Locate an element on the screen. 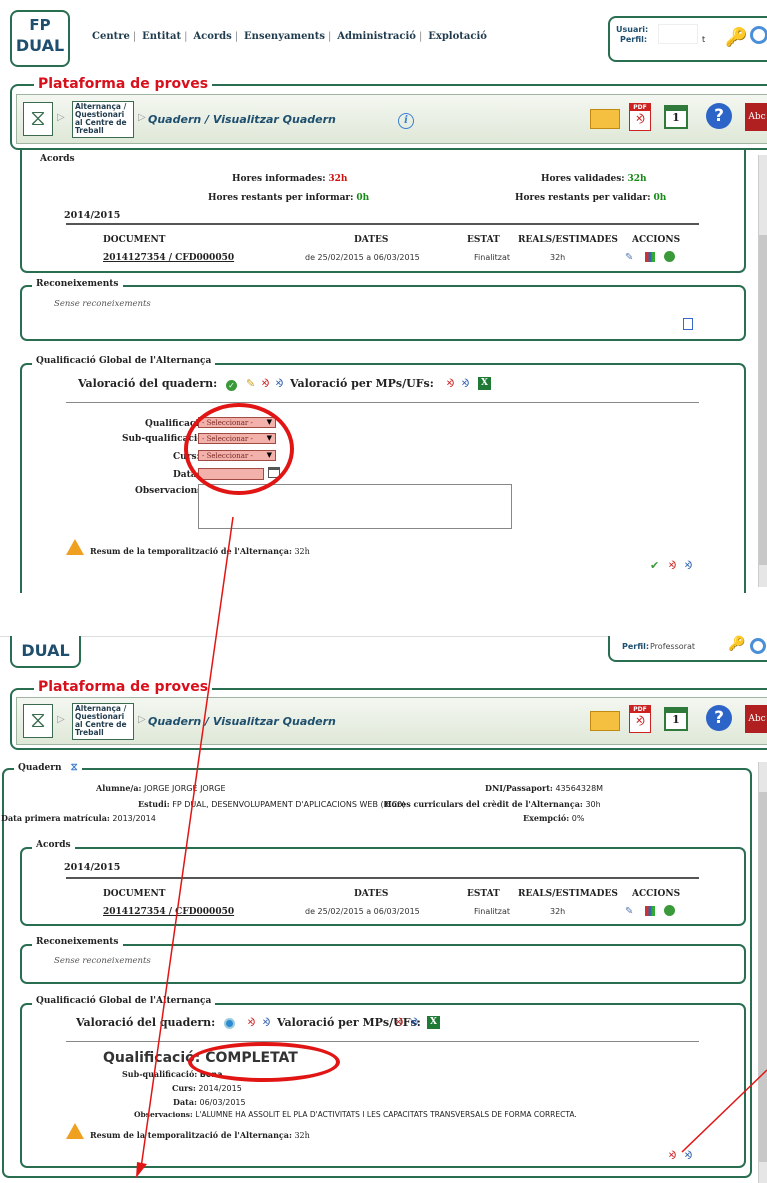  new-document-icon is located at coordinates (688, 324).